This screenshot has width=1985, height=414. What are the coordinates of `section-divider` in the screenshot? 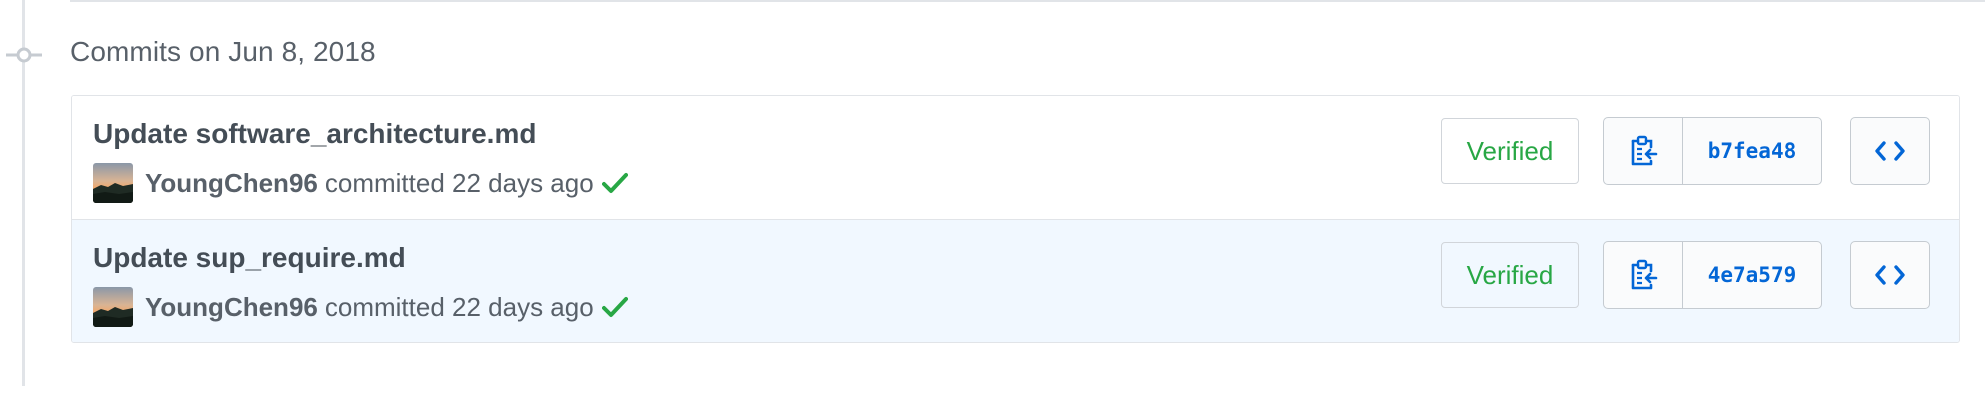 It's located at (1027, 1).